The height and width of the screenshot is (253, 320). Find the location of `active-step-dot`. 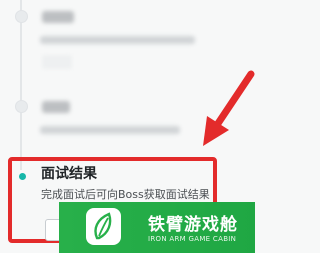

active-step-dot is located at coordinates (22, 176).